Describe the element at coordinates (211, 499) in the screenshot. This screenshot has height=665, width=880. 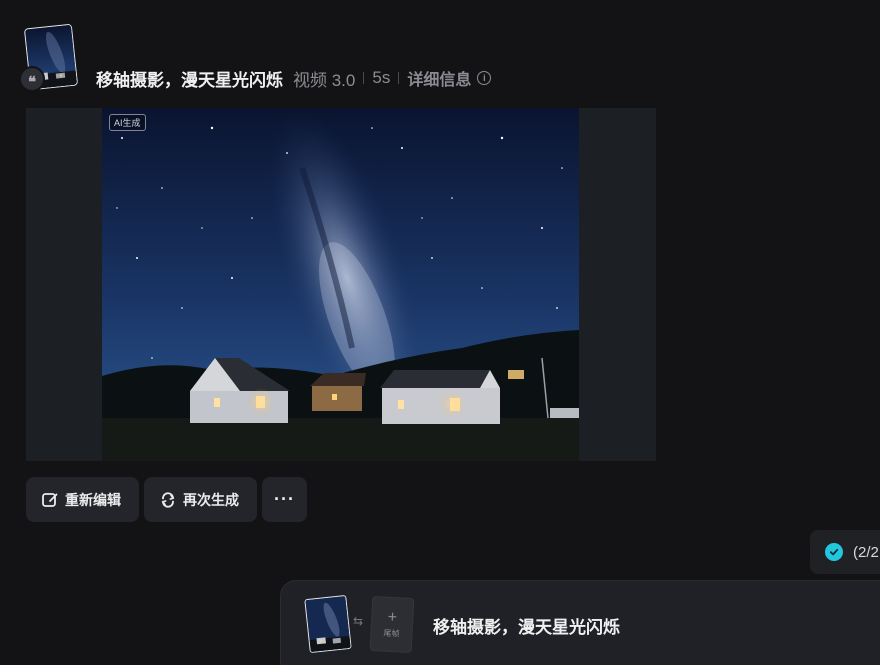
I see `regenerate-label: 再次生成` at that location.